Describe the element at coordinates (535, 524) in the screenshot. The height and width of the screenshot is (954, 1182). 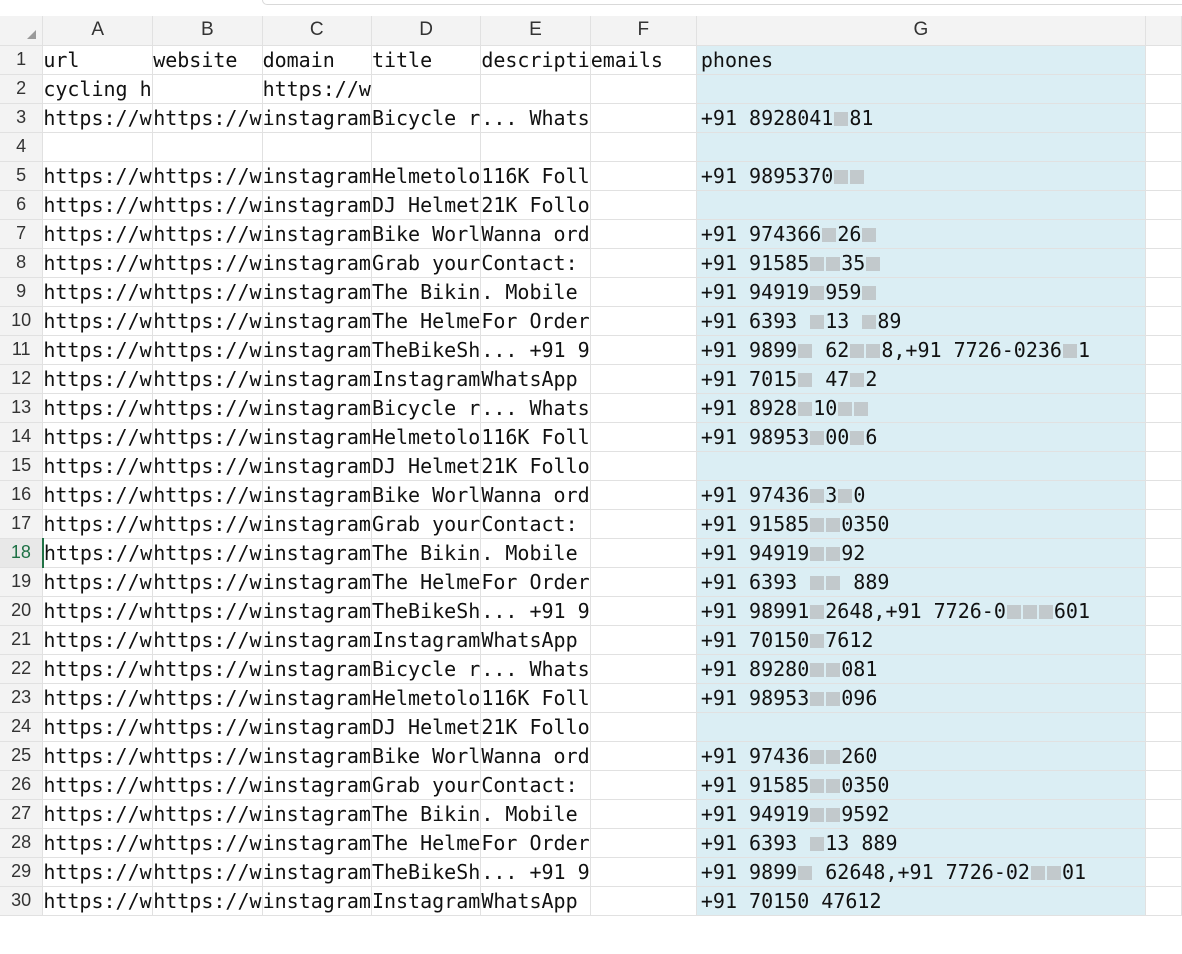
I see `cell-e: Contact:` at that location.